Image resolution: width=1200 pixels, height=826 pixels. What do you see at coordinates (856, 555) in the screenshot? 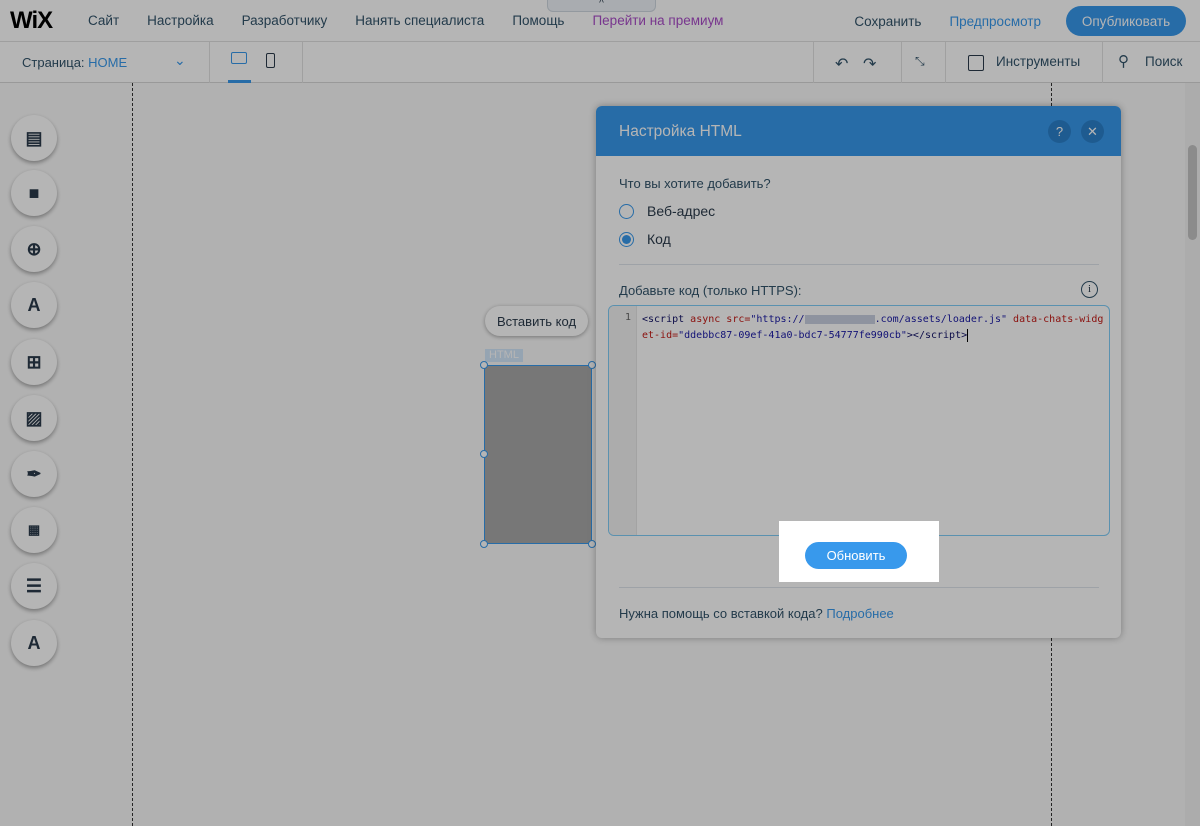
I see `update-button: Обновить` at bounding box center [856, 555].